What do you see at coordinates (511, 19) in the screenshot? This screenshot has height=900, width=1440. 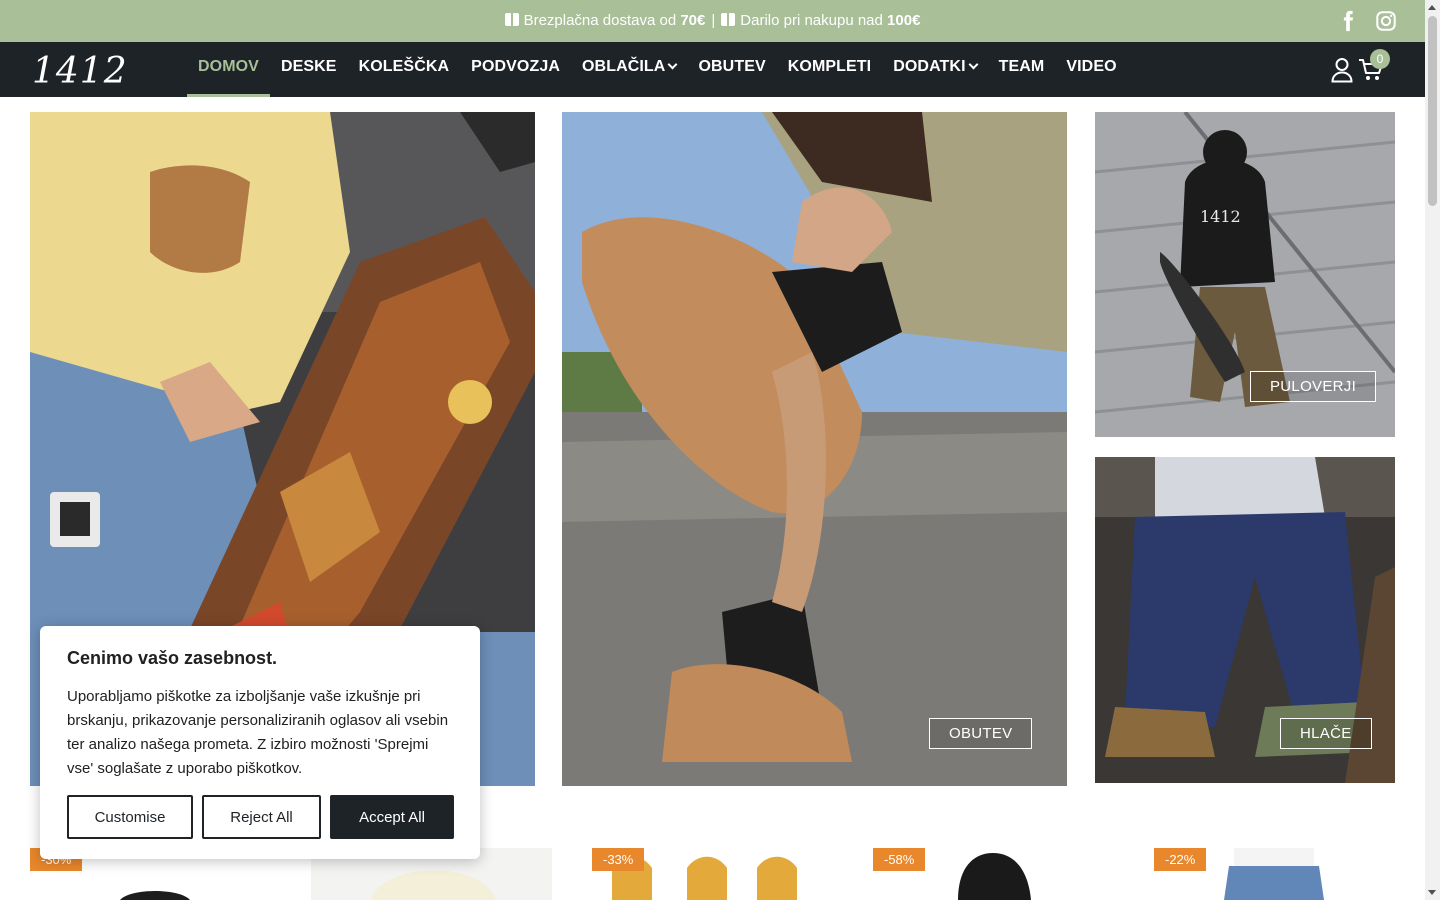 I see `gift-box-icon` at bounding box center [511, 19].